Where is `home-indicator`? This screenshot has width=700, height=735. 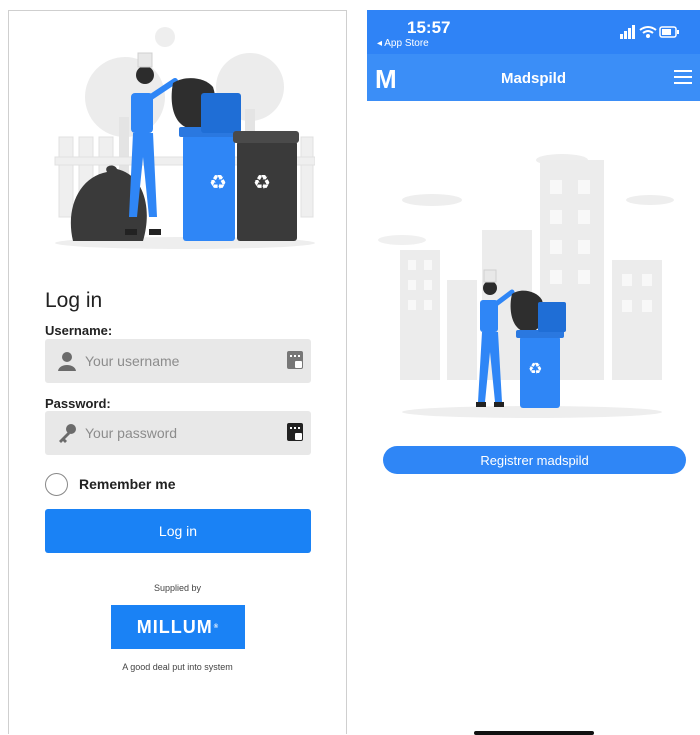 home-indicator is located at coordinates (534, 733).